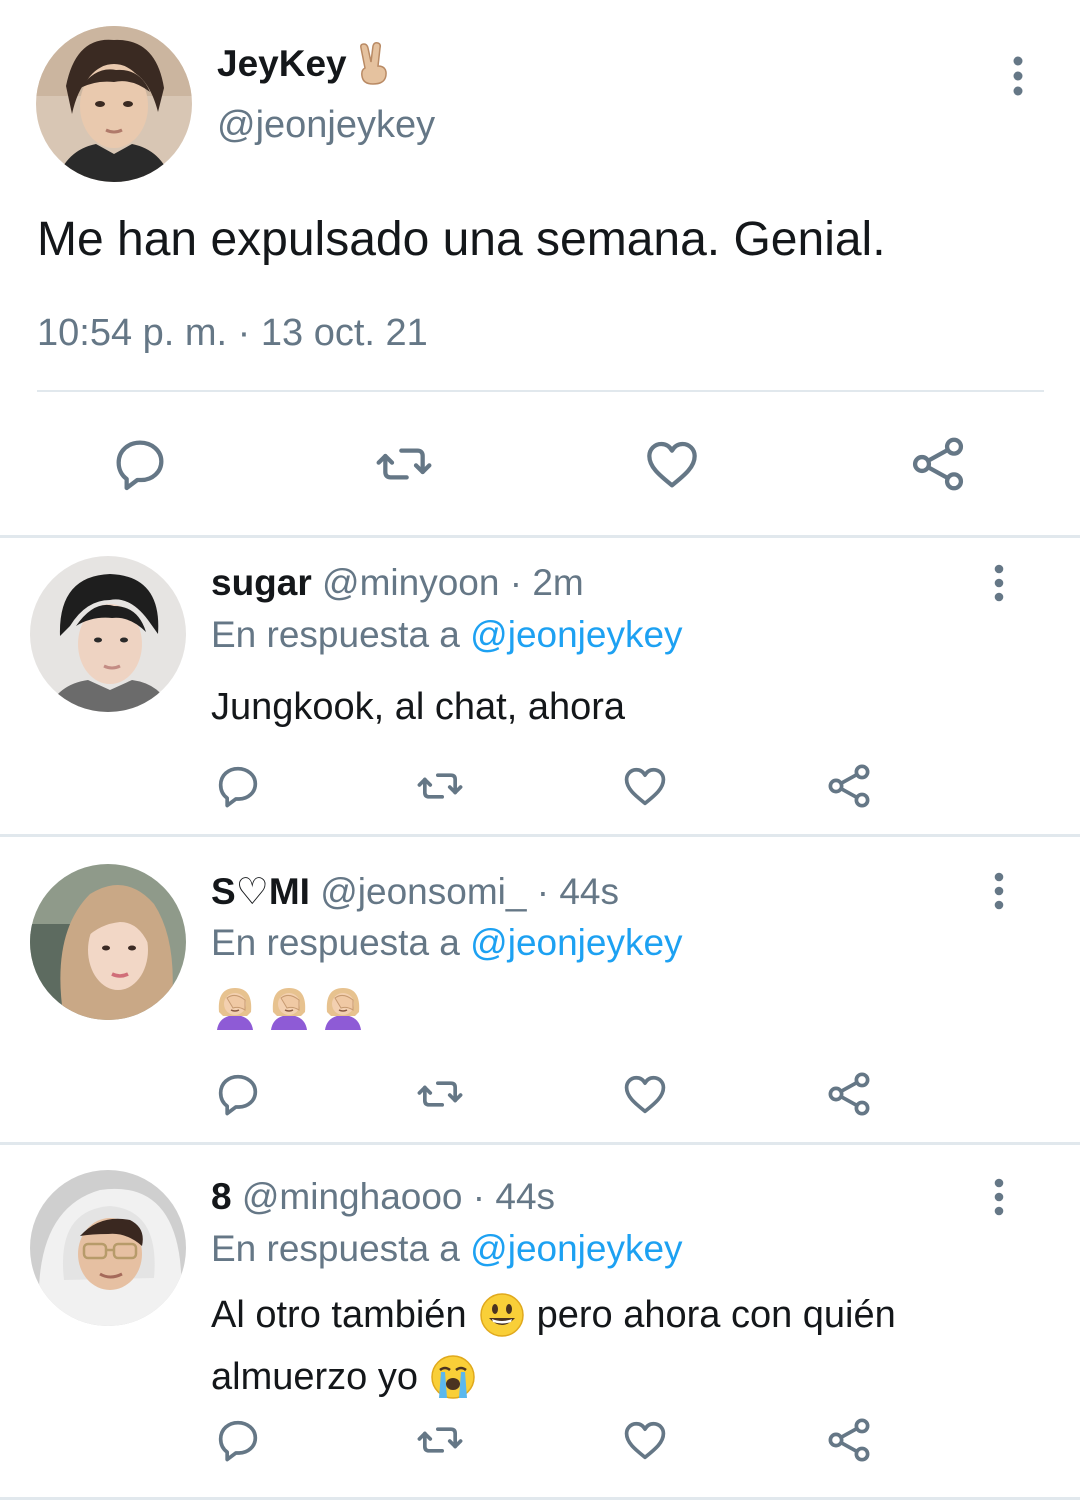  Describe the element at coordinates (423, 891) in the screenshot. I see `author-handle: @jeonsomi_` at that location.